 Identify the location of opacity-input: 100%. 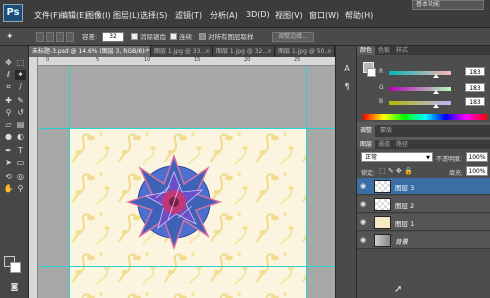
(477, 157).